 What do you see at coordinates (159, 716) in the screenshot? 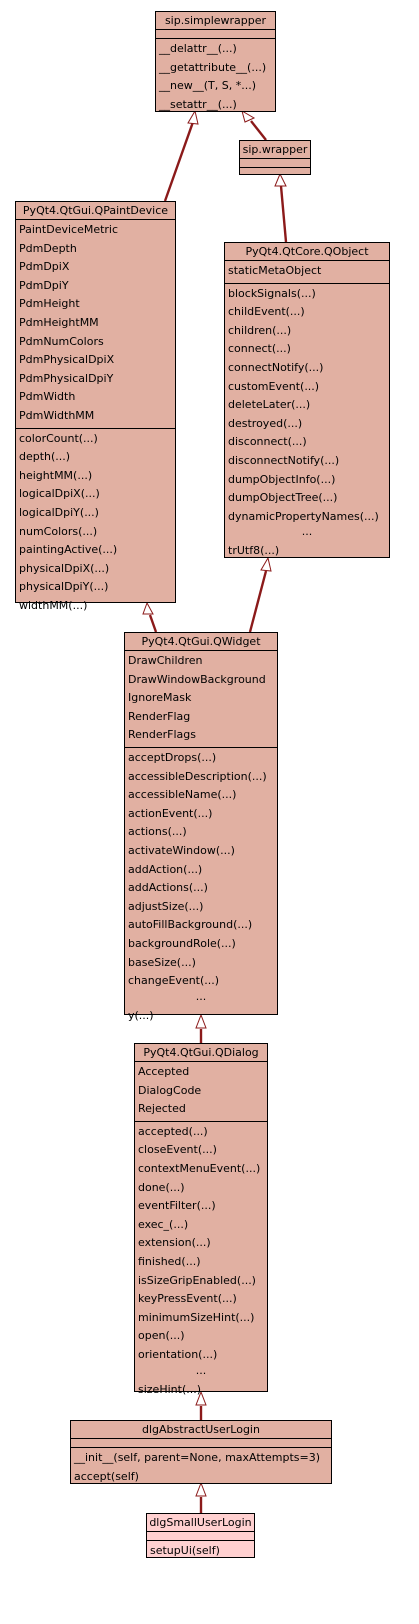
I see `attribute-item: RenderFlag` at bounding box center [159, 716].